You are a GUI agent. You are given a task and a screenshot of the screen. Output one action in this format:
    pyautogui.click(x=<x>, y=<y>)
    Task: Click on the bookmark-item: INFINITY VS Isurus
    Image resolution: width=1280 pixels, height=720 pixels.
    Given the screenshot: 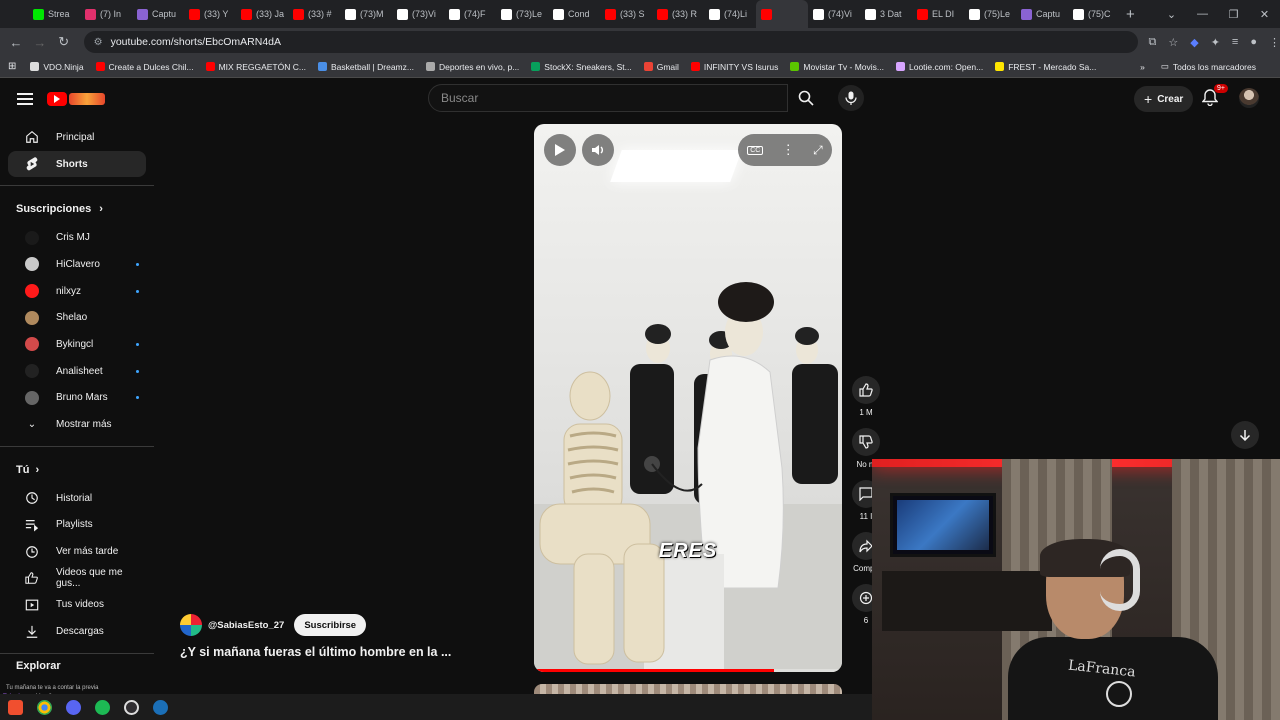 What is the action you would take?
    pyautogui.click(x=734, y=67)
    